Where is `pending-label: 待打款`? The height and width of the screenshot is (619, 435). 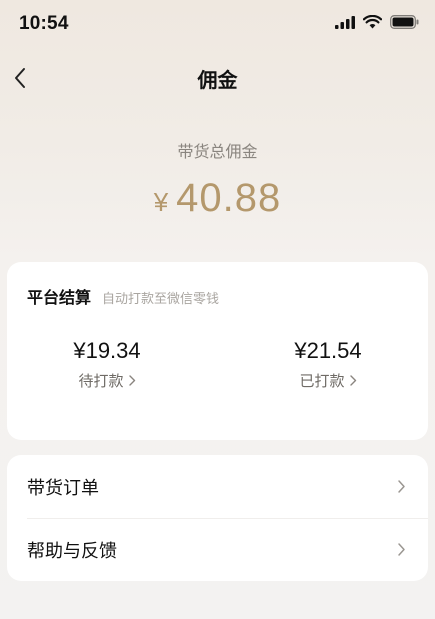
pending-label: 待打款 is located at coordinates (101, 381).